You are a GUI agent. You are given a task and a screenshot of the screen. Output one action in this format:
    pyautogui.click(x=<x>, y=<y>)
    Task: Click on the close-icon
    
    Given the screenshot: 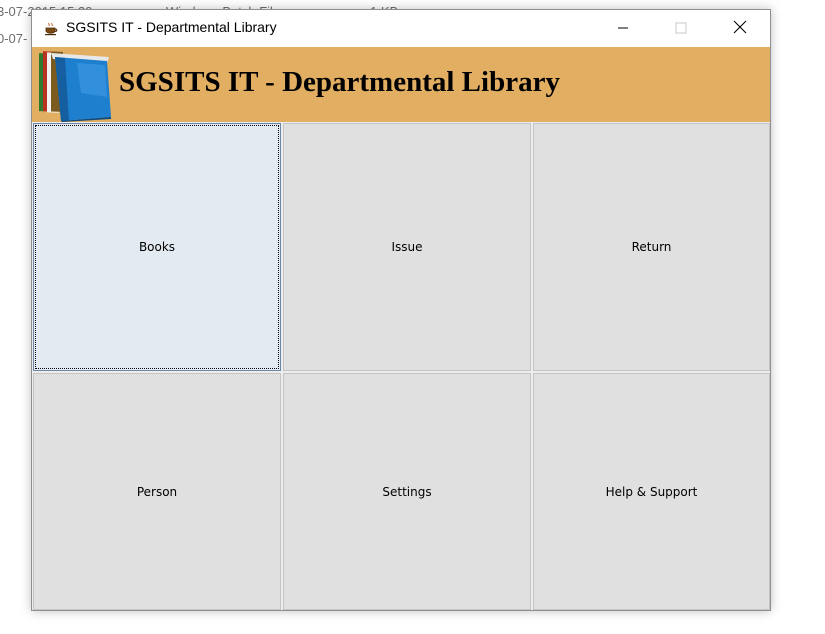 What is the action you would take?
    pyautogui.click(x=740, y=28)
    